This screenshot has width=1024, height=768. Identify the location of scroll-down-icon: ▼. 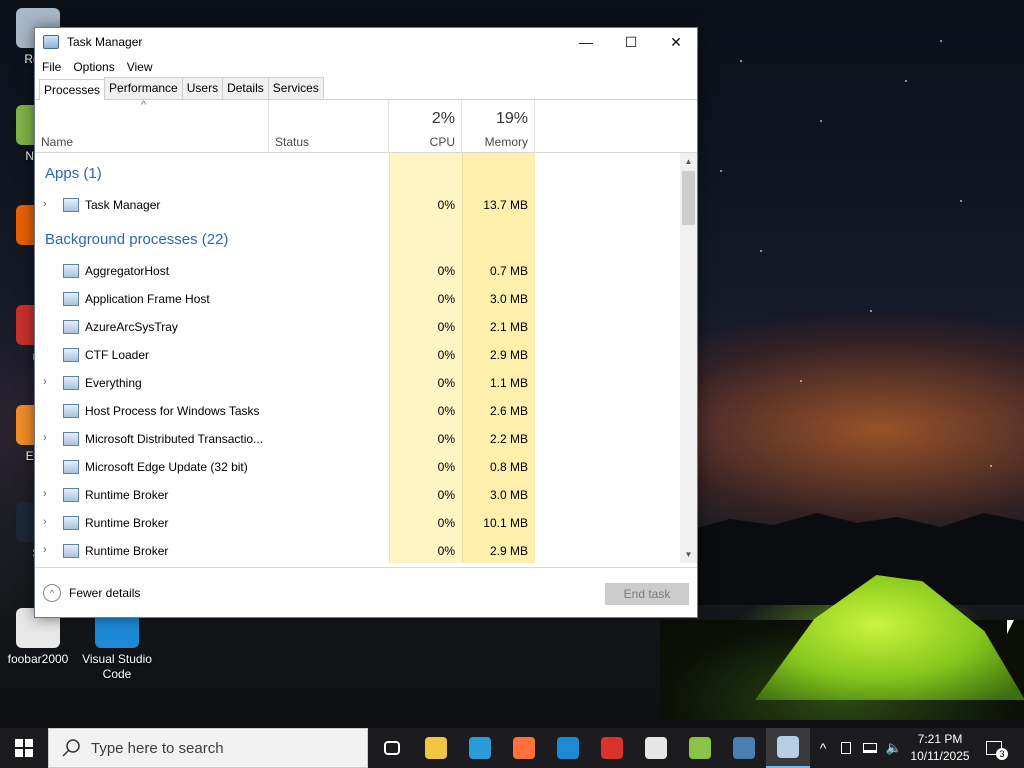
(688, 554).